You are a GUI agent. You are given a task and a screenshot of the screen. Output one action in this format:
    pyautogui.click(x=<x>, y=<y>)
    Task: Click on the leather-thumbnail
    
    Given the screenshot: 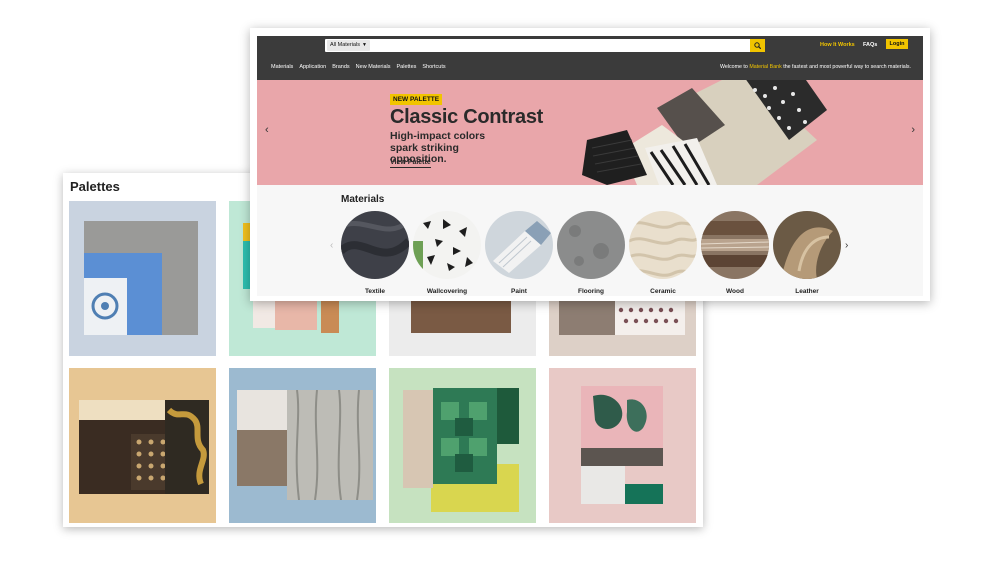 What is the action you would take?
    pyautogui.click(x=807, y=245)
    